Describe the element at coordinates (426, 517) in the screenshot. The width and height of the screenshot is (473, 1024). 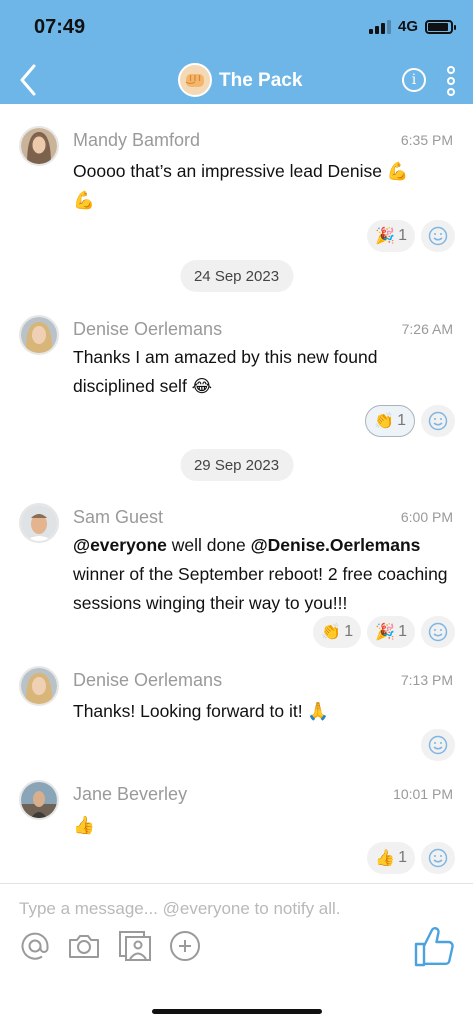
I see `message-time: 6:00 PM` at that location.